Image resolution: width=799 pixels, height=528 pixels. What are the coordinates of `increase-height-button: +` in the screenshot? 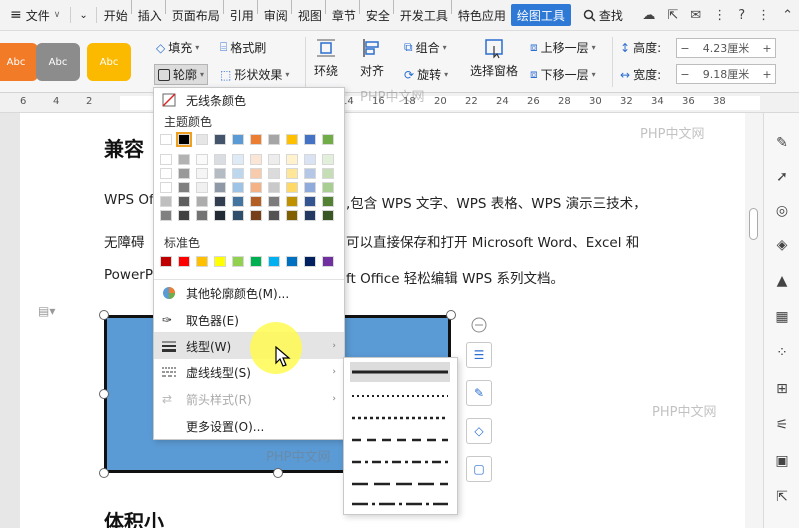 It's located at (767, 48).